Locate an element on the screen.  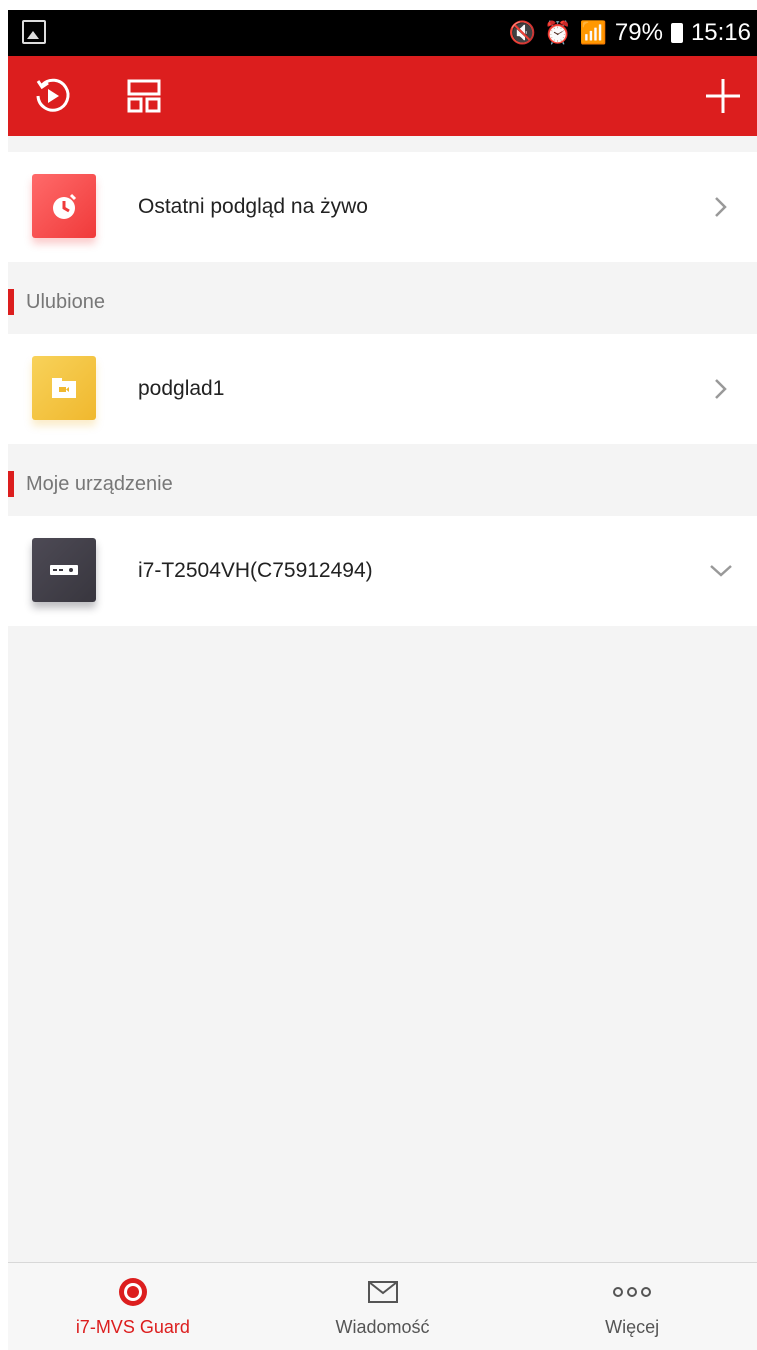
favorite-item-label: podglad1 is located at coordinates (181, 388).